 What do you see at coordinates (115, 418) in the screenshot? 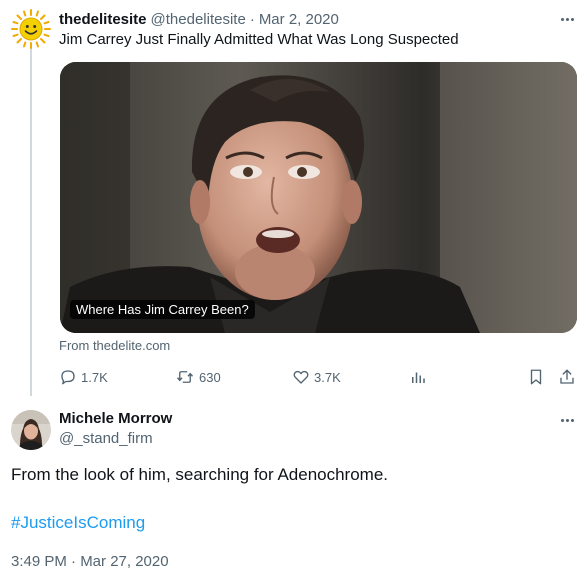
I see `reply-author-name: Michele Morrow` at bounding box center [115, 418].